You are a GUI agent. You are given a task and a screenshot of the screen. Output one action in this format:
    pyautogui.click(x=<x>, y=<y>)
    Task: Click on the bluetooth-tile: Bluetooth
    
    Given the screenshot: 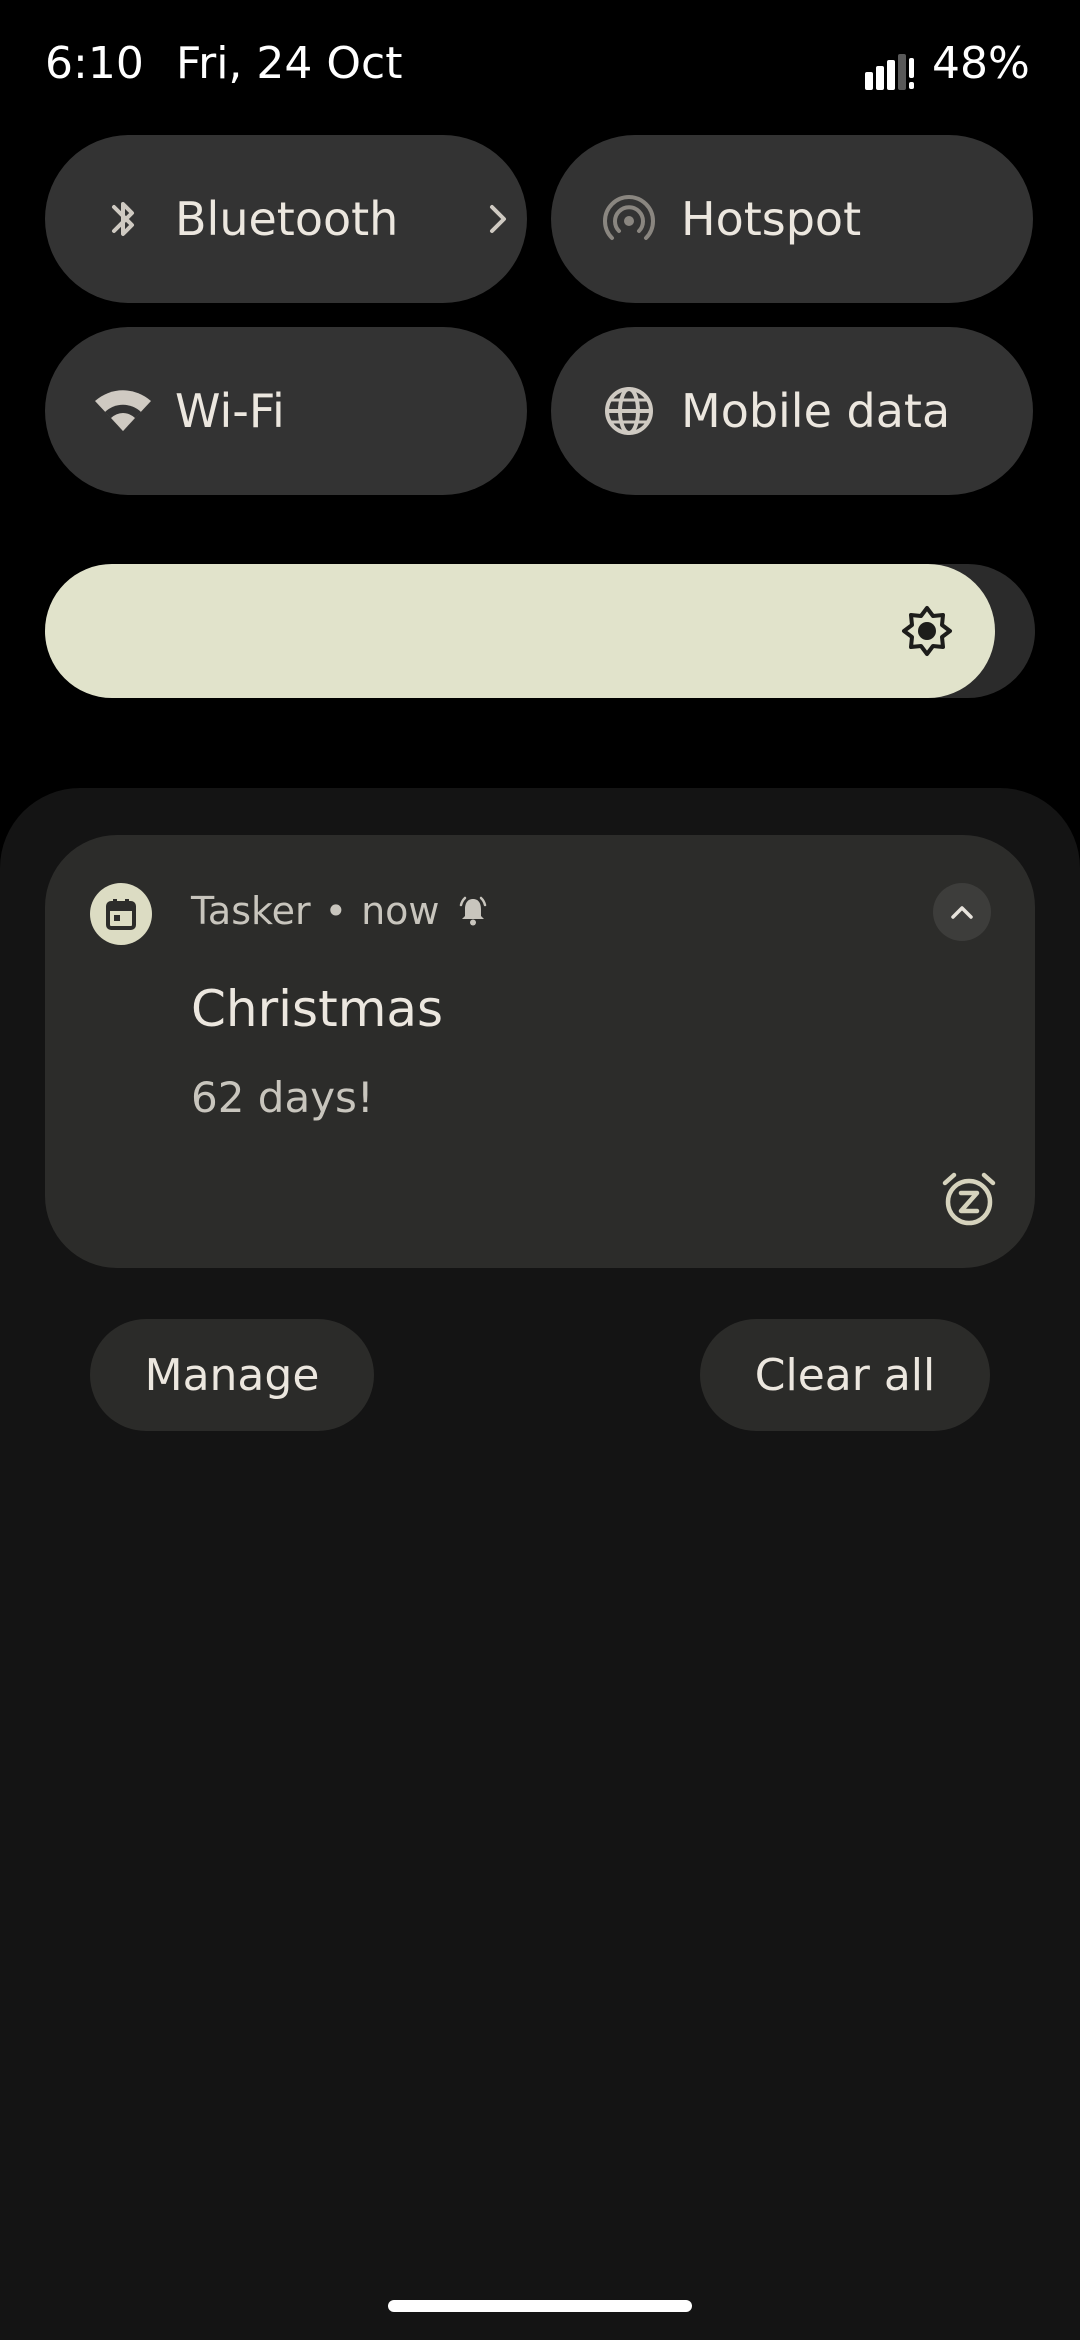 What is the action you would take?
    pyautogui.click(x=286, y=219)
    